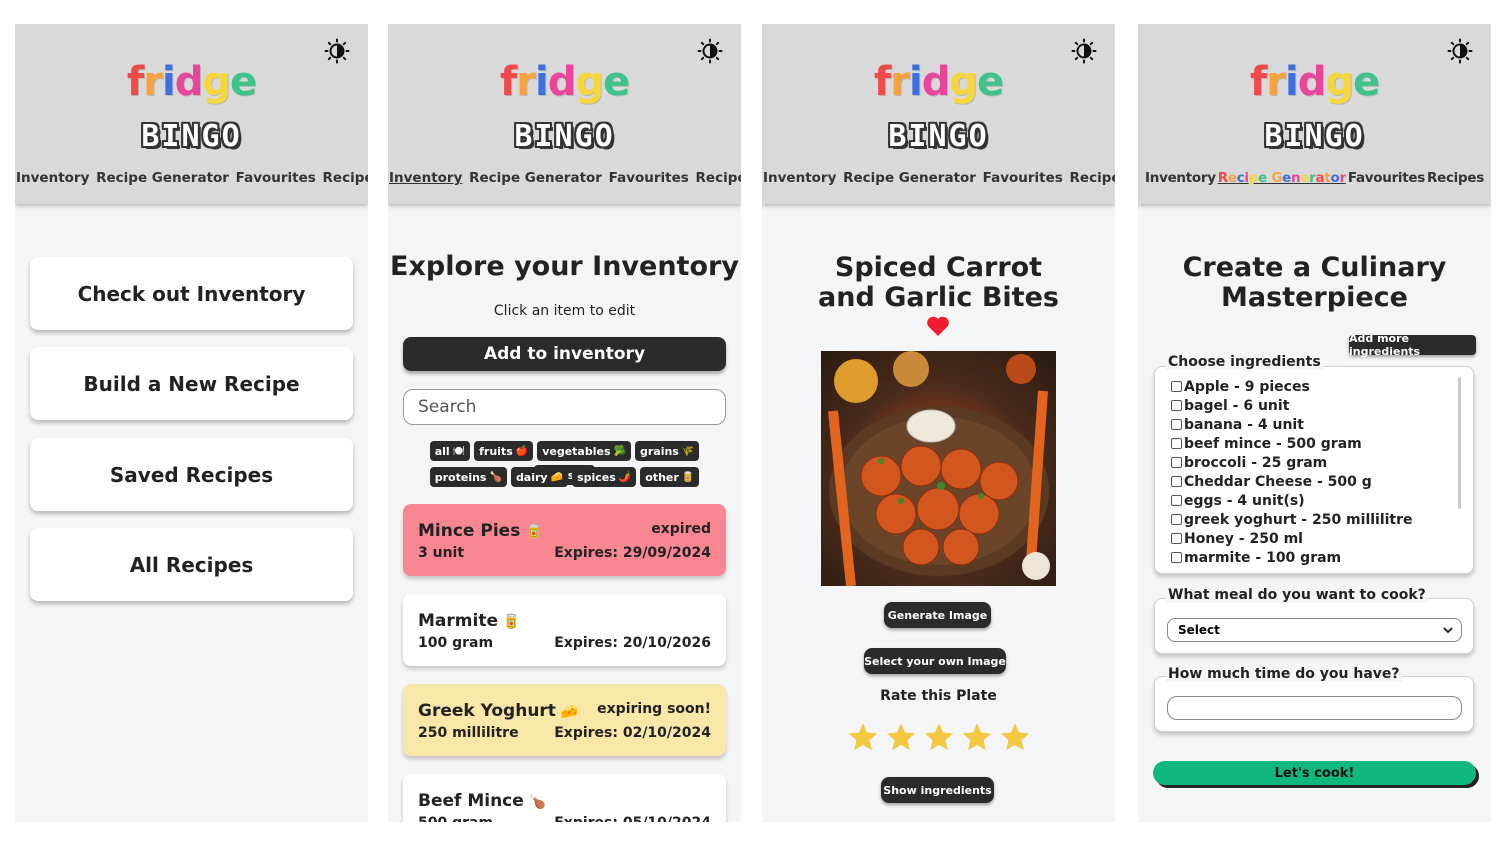 Image resolution: width=1506 pixels, height=852 pixels. Describe the element at coordinates (1314, 773) in the screenshot. I see `lets-cook-button: Let's cook!` at that location.